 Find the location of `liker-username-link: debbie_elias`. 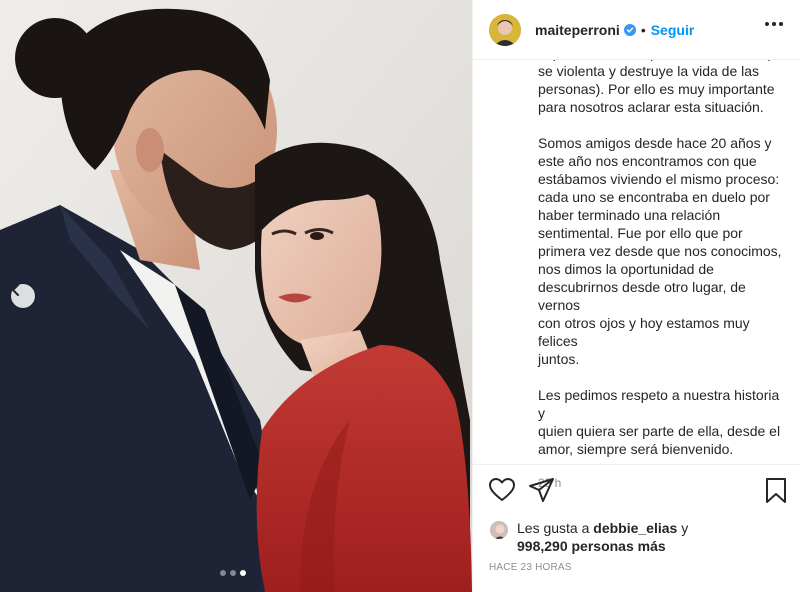

liker-username-link: debbie_elias is located at coordinates (635, 528).